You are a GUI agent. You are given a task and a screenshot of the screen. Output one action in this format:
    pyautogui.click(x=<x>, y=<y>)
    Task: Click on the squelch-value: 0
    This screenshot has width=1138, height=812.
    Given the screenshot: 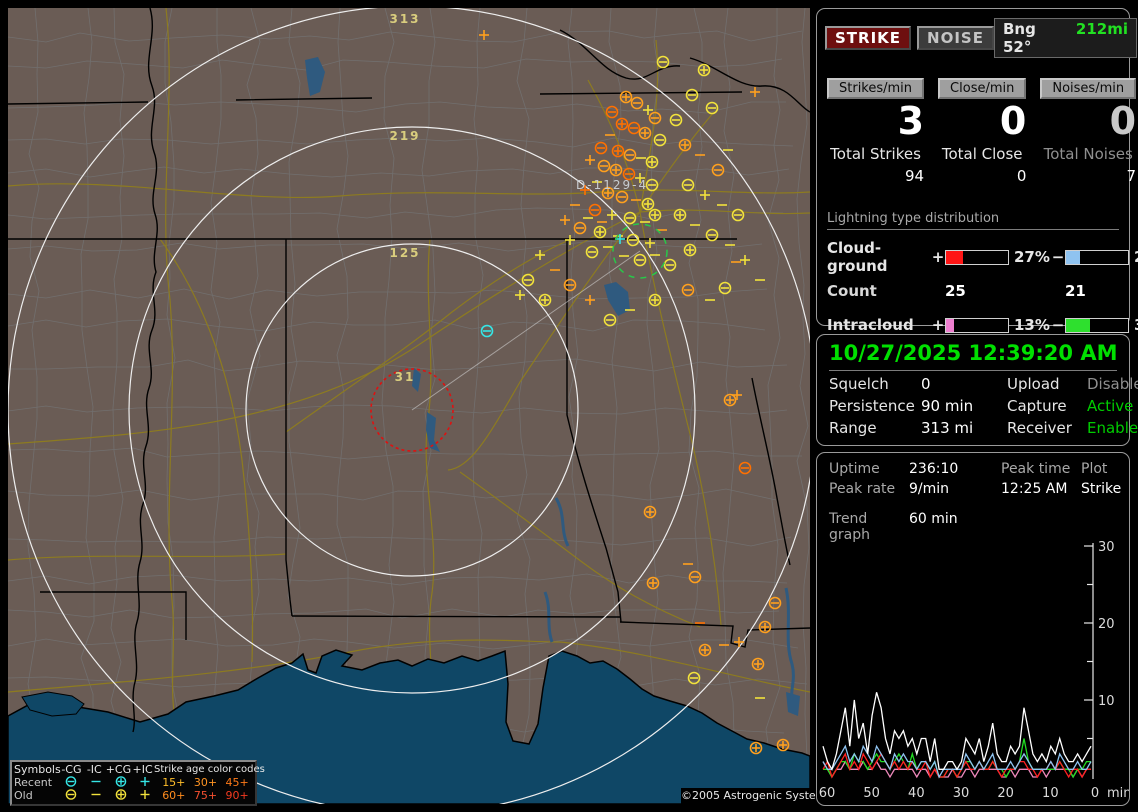 What is the action you would take?
    pyautogui.click(x=926, y=384)
    